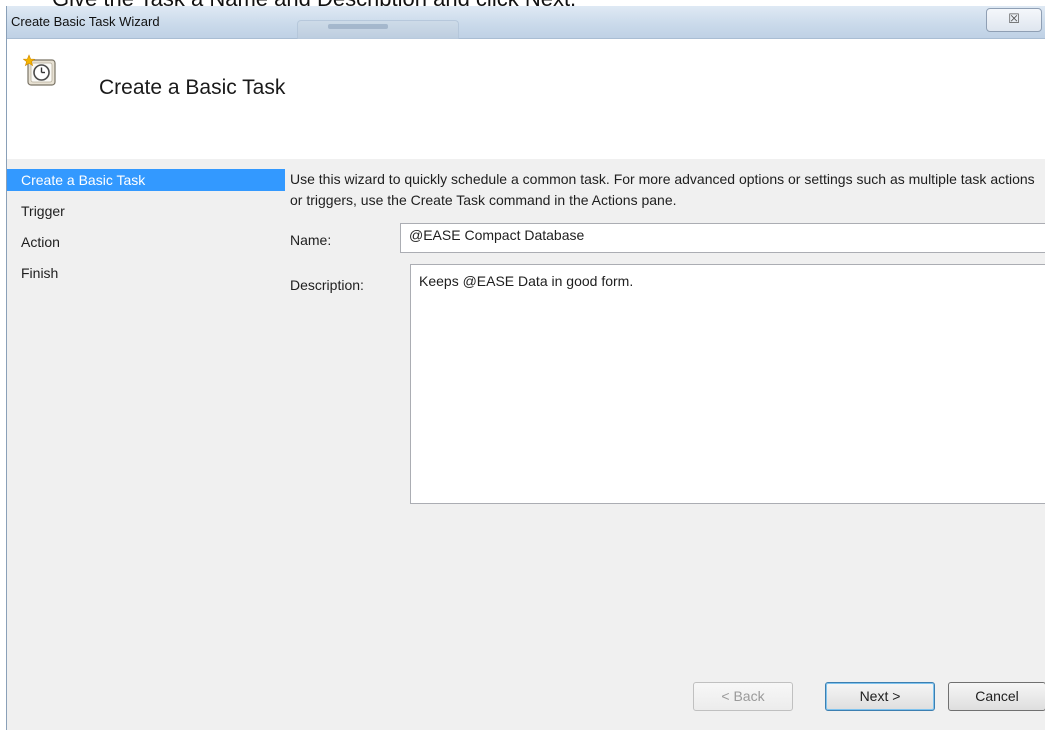  I want to click on page-title: Create a Basic Task, so click(192, 87).